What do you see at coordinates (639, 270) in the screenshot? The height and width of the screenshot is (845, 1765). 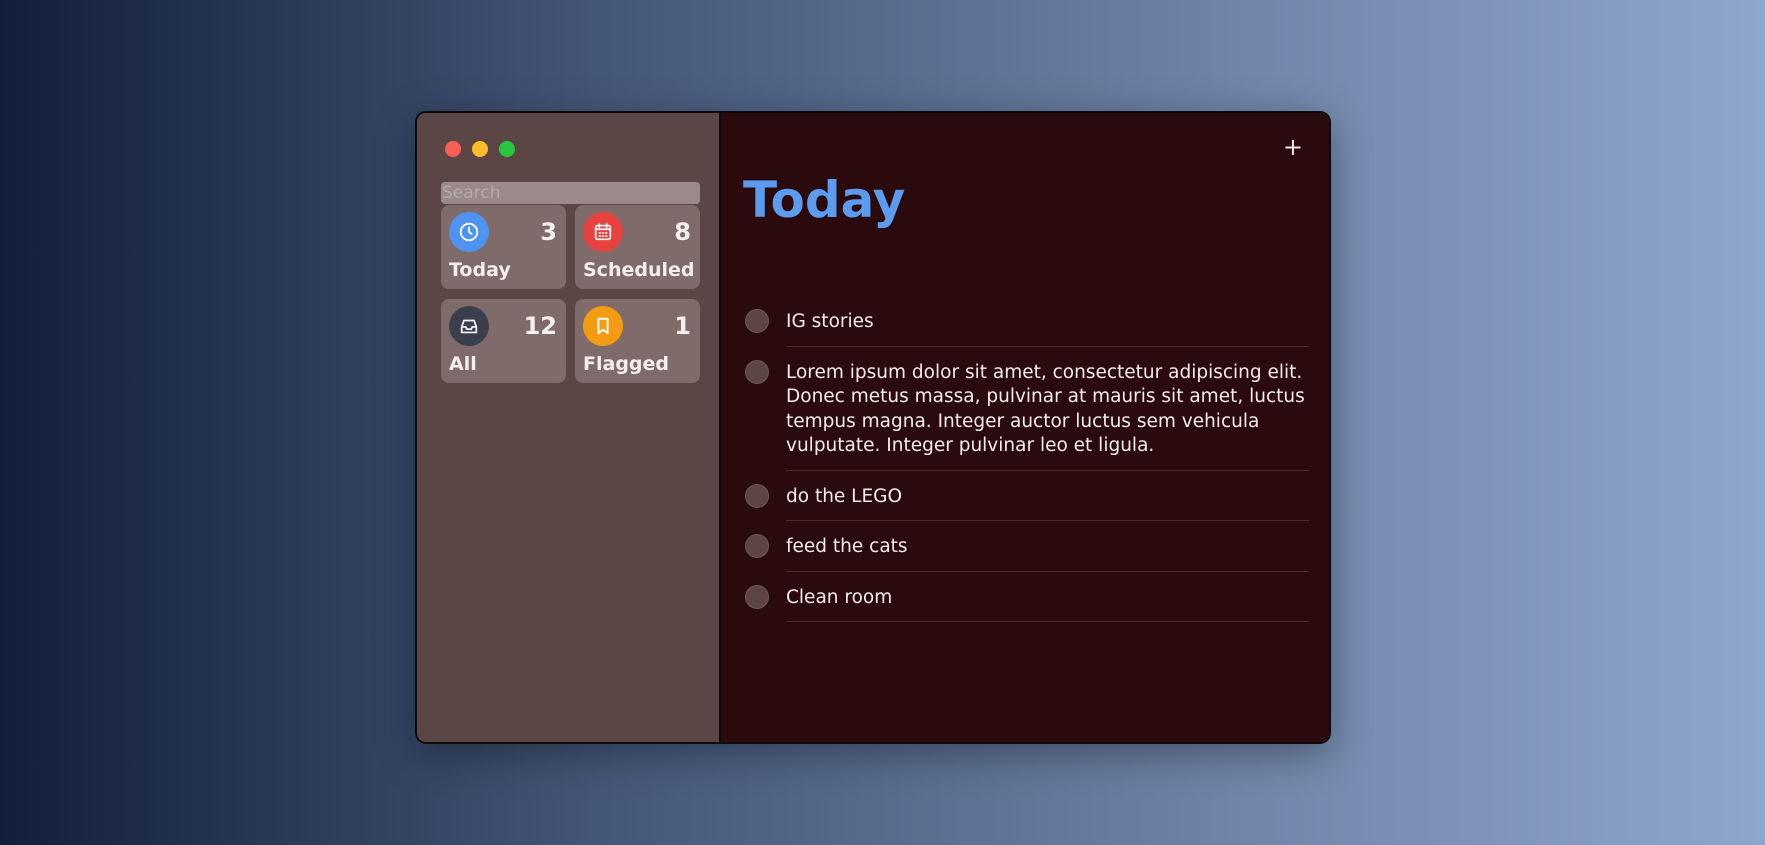 I see `scheduled-label: Scheduled` at bounding box center [639, 270].